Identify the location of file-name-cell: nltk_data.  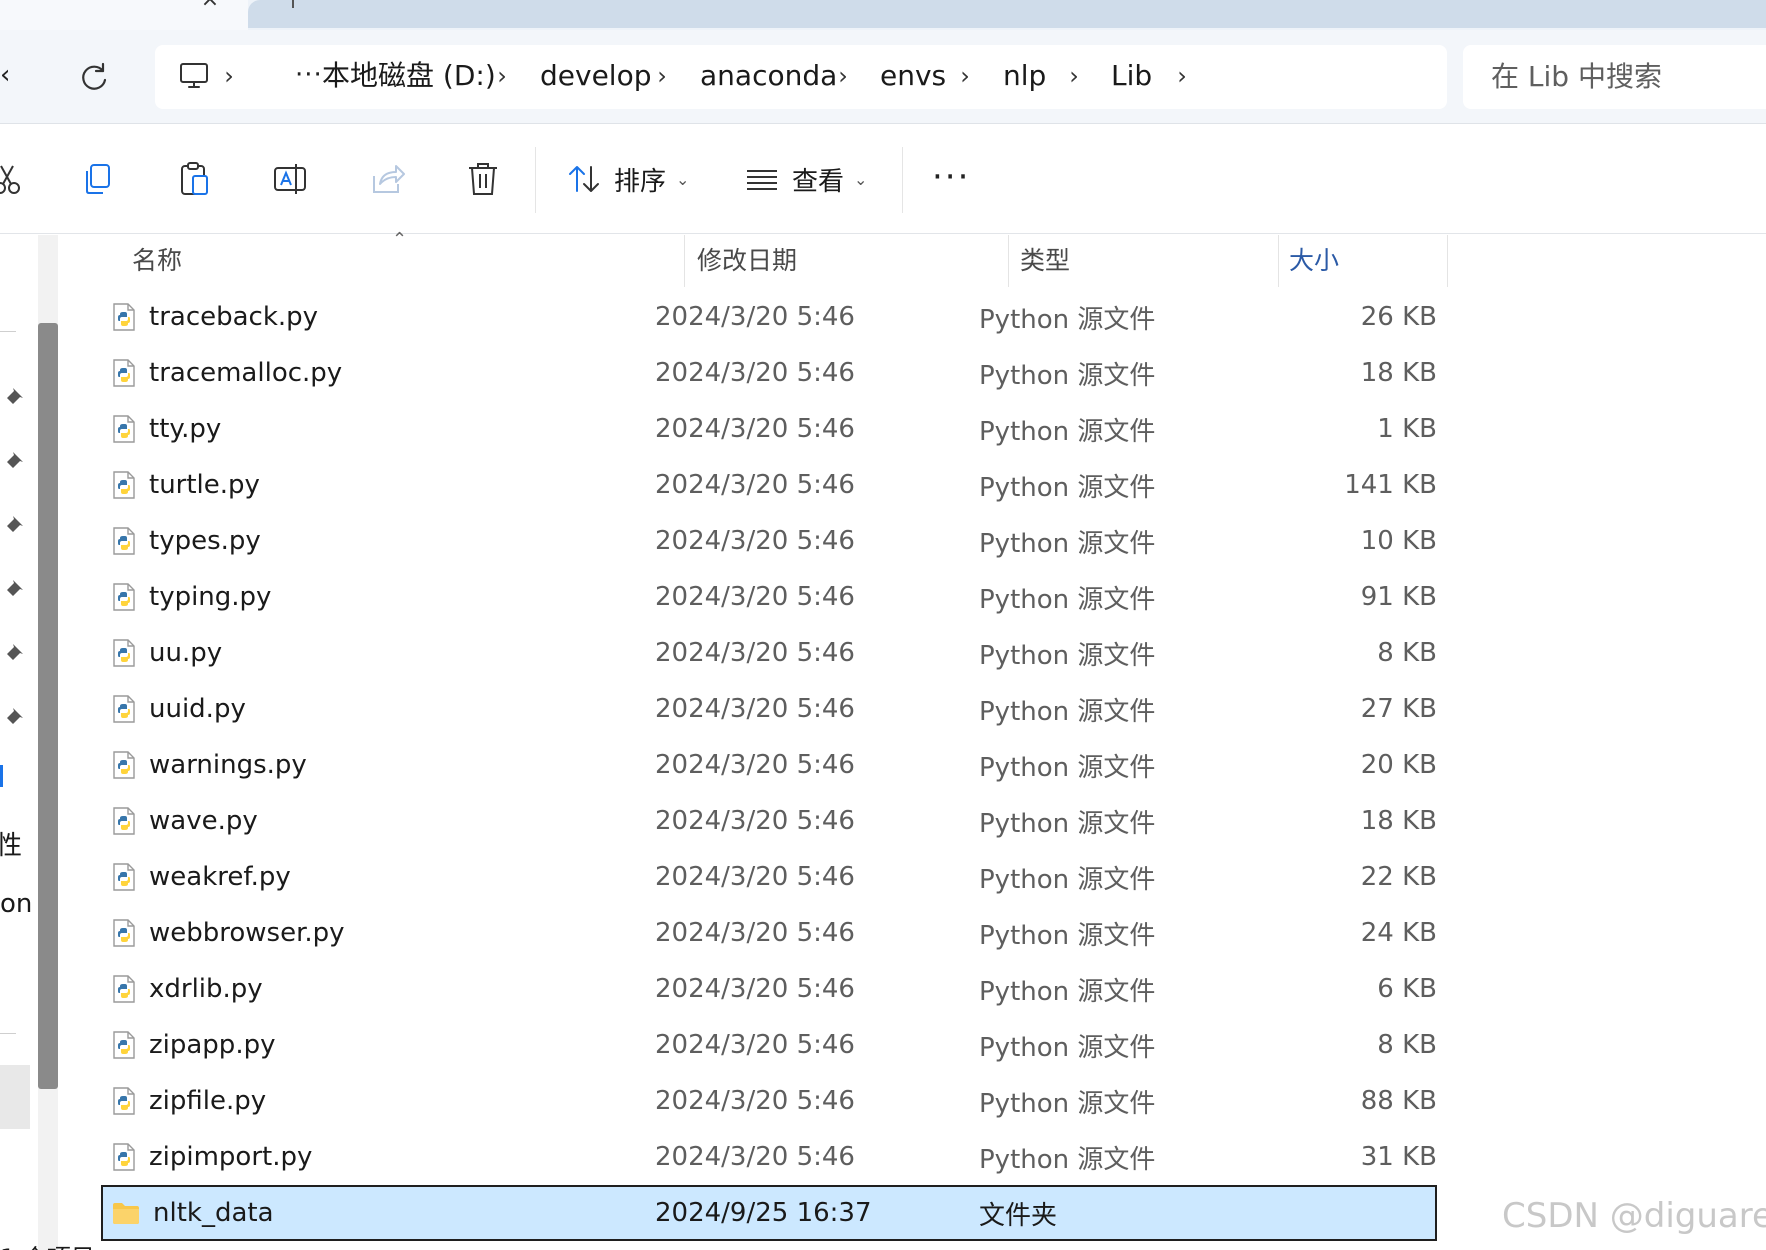
(378, 1213).